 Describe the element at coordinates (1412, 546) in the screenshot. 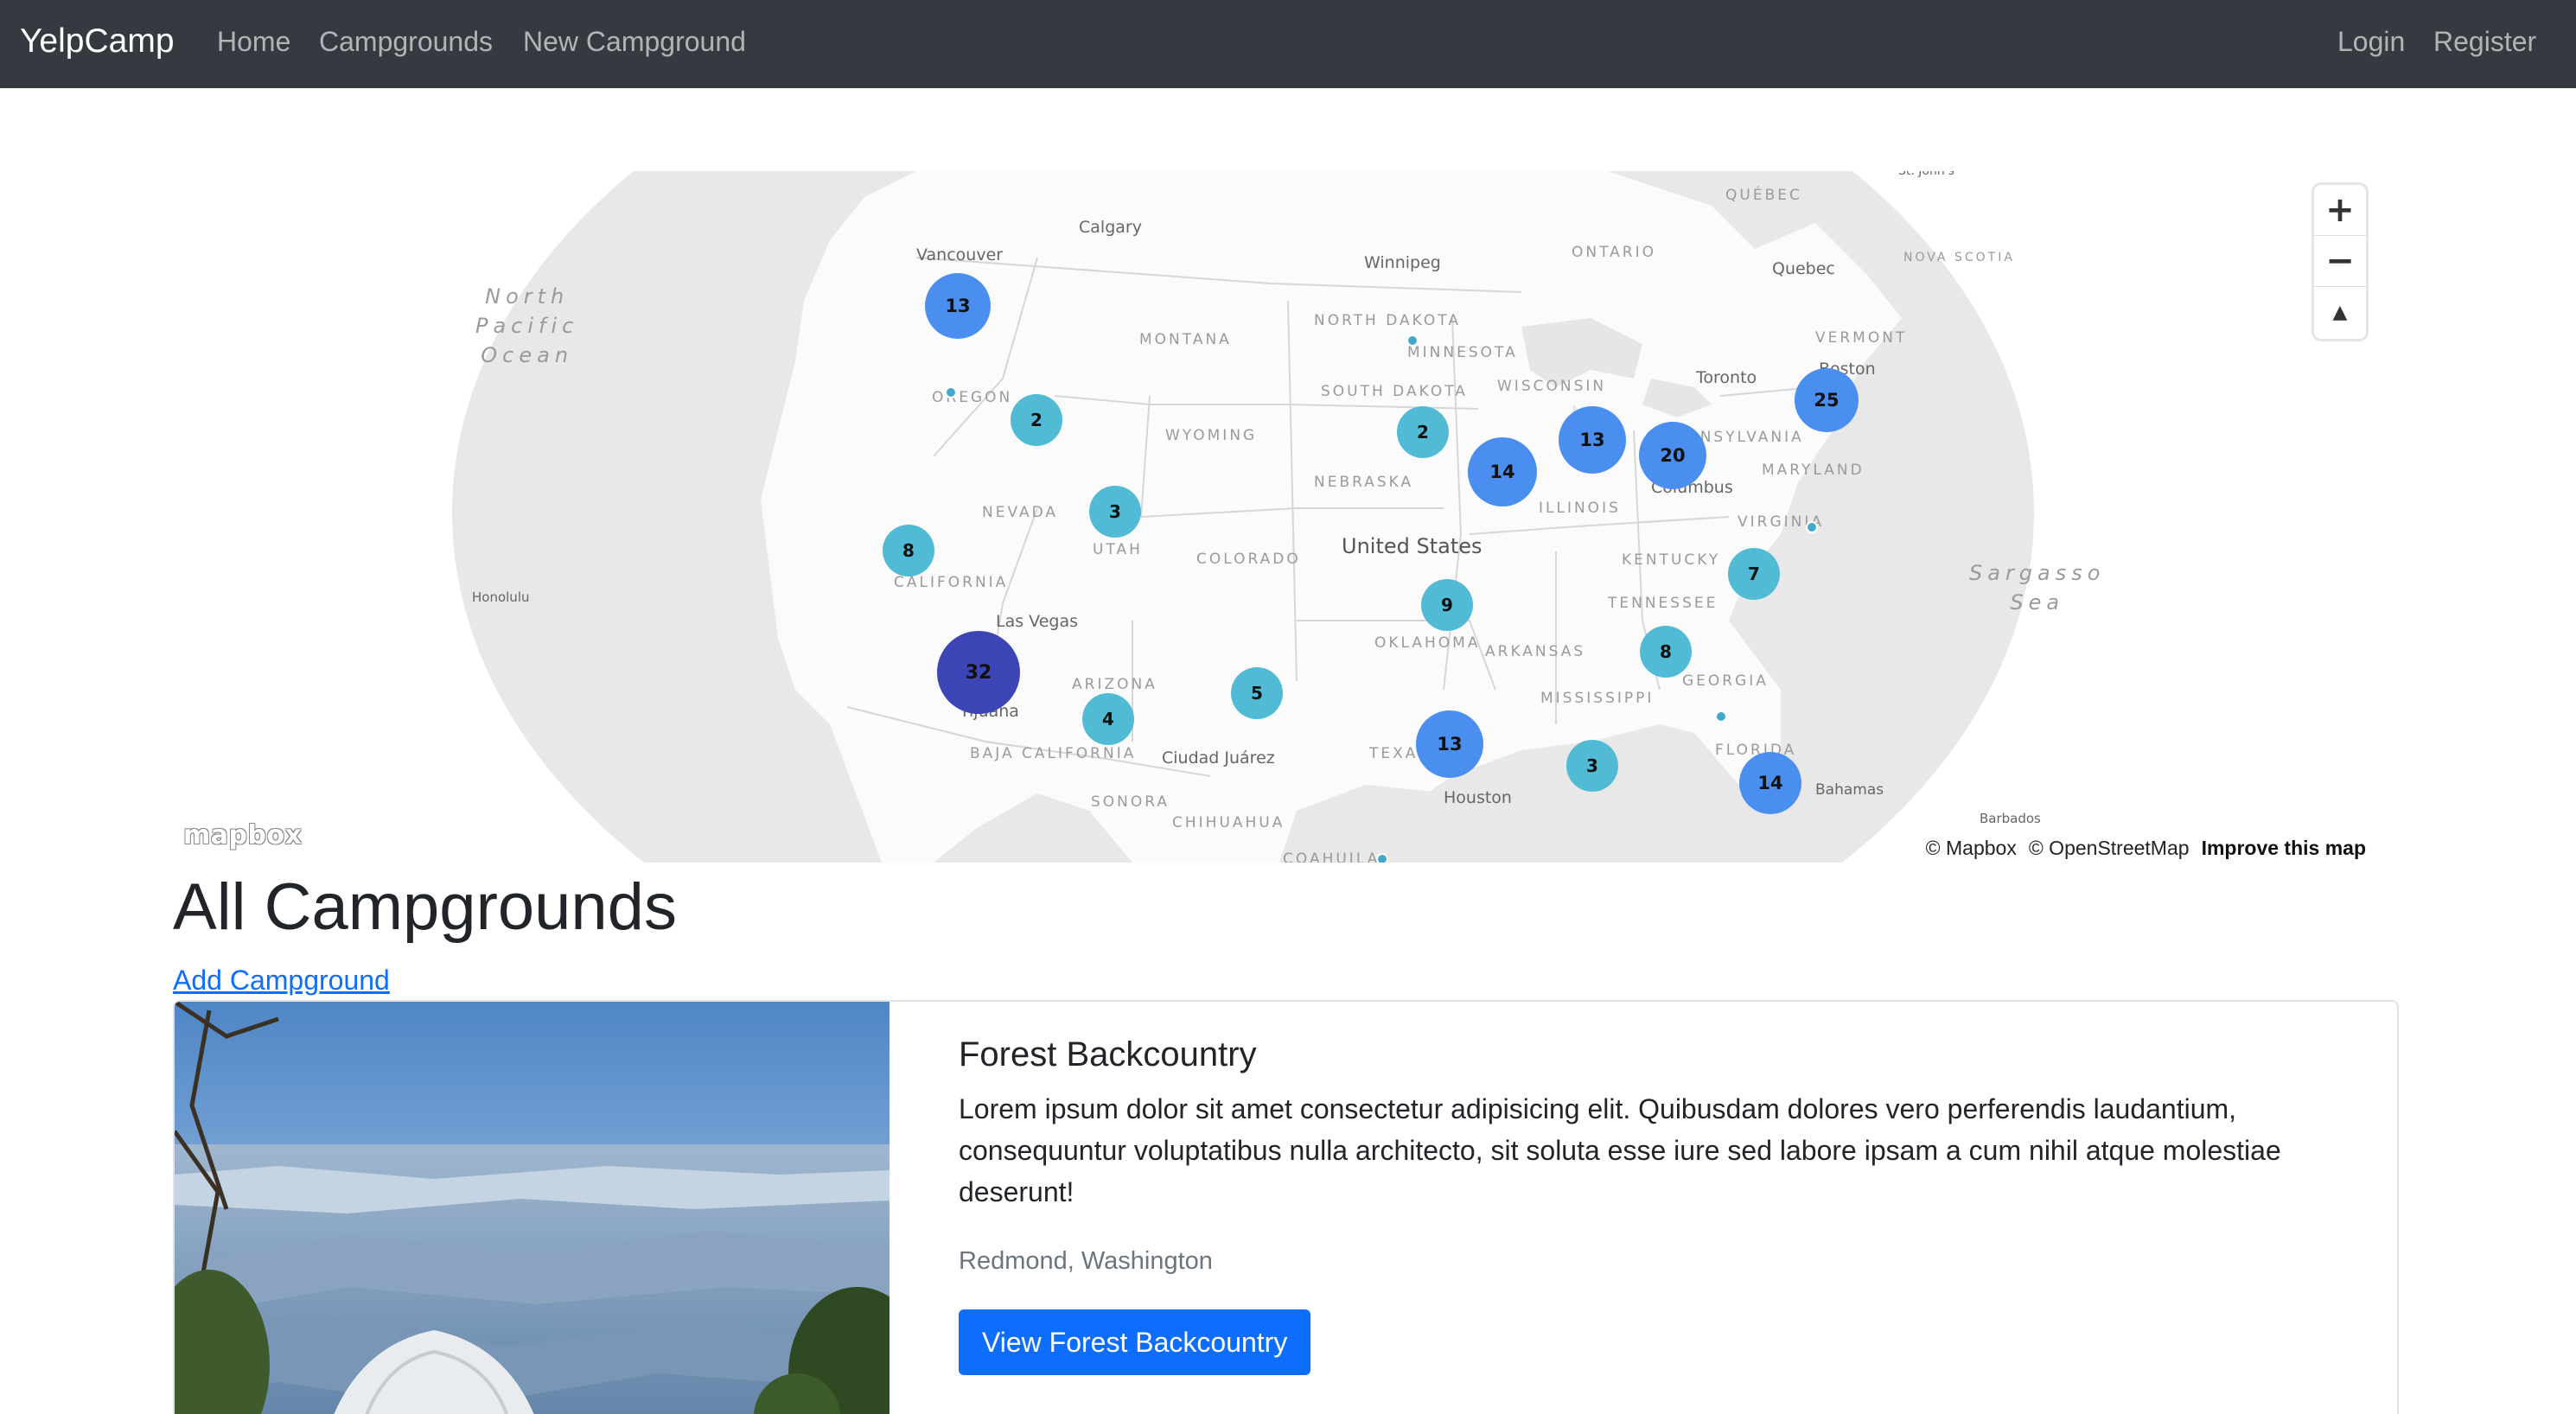

I see `country-label: United States` at that location.